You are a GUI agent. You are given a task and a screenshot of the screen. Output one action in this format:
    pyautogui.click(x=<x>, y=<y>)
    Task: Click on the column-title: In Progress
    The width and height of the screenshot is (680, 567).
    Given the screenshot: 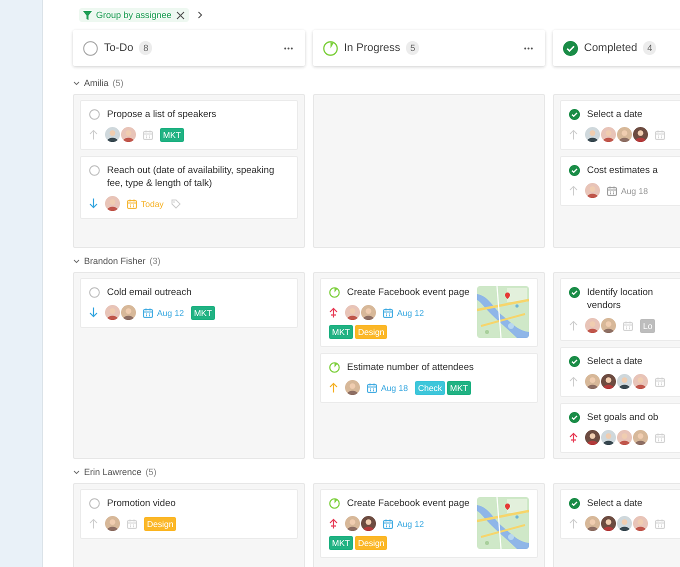 What is the action you would take?
    pyautogui.click(x=372, y=48)
    